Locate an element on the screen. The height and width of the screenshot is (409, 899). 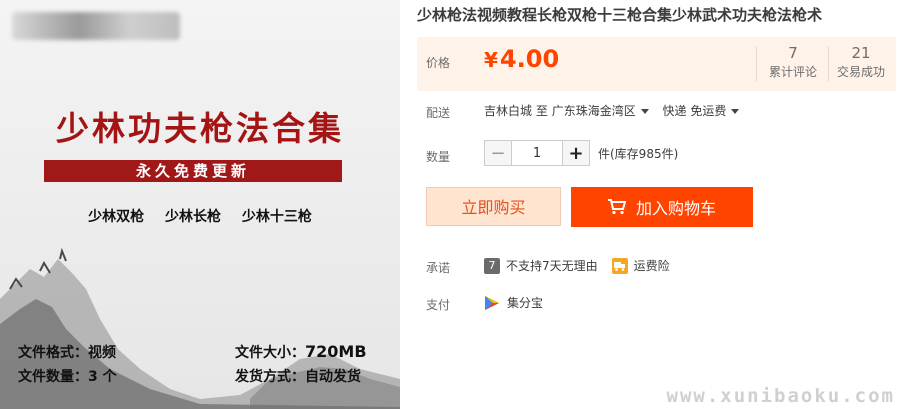
price-amount: 4.00 is located at coordinates (529, 59).